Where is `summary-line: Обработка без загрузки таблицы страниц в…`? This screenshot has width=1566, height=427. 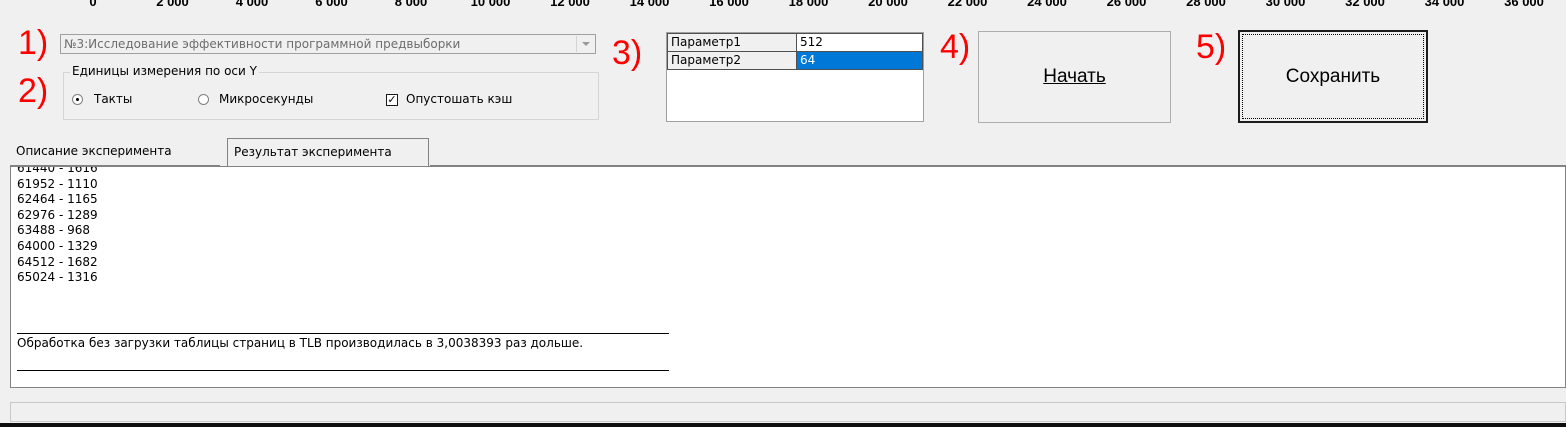 summary-line: Обработка без загрузки таблицы страниц в… is located at coordinates (300, 343).